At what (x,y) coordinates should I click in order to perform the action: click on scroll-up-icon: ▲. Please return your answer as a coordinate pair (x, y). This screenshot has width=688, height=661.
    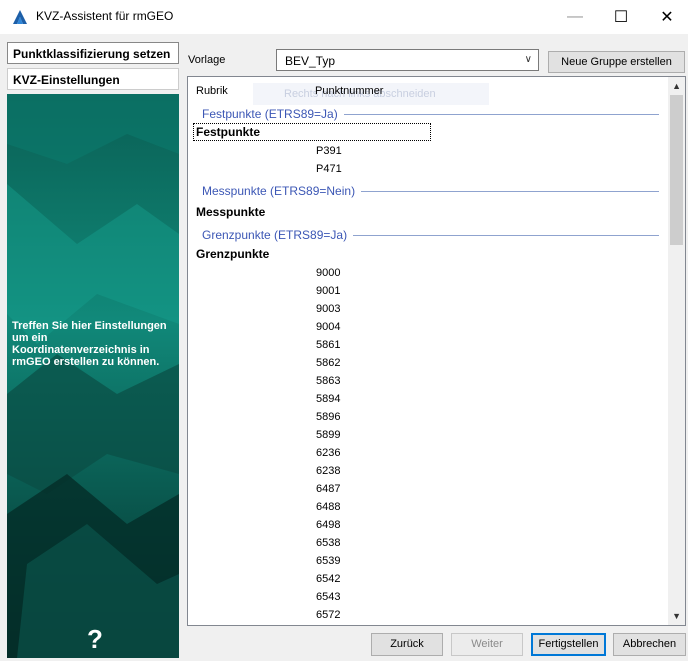
    Looking at the image, I should click on (676, 86).